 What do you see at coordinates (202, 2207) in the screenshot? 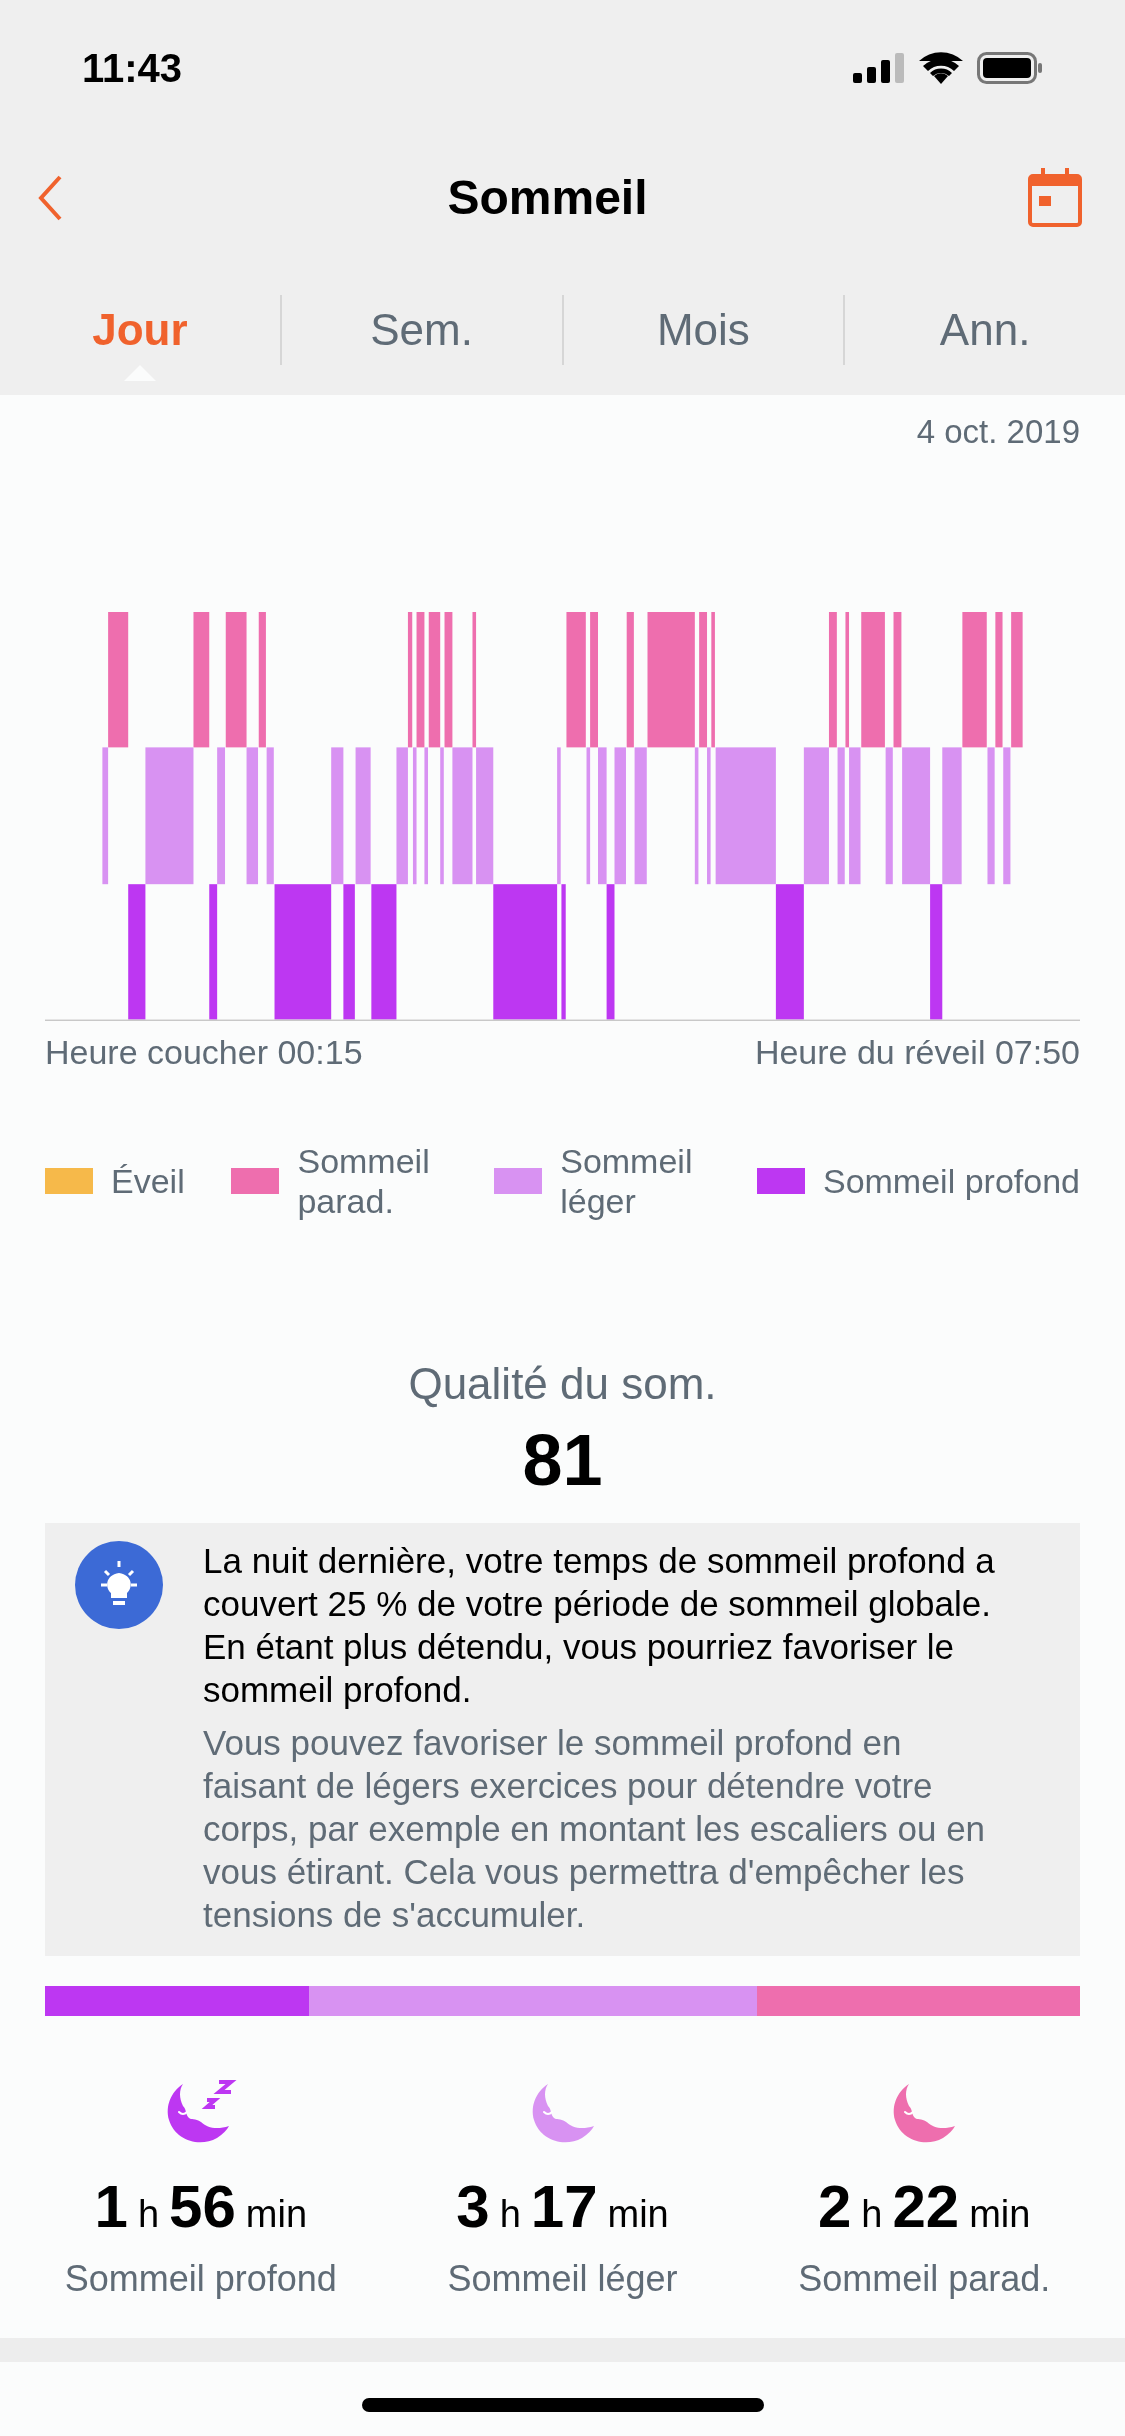
I see `minutes-value: 56` at bounding box center [202, 2207].